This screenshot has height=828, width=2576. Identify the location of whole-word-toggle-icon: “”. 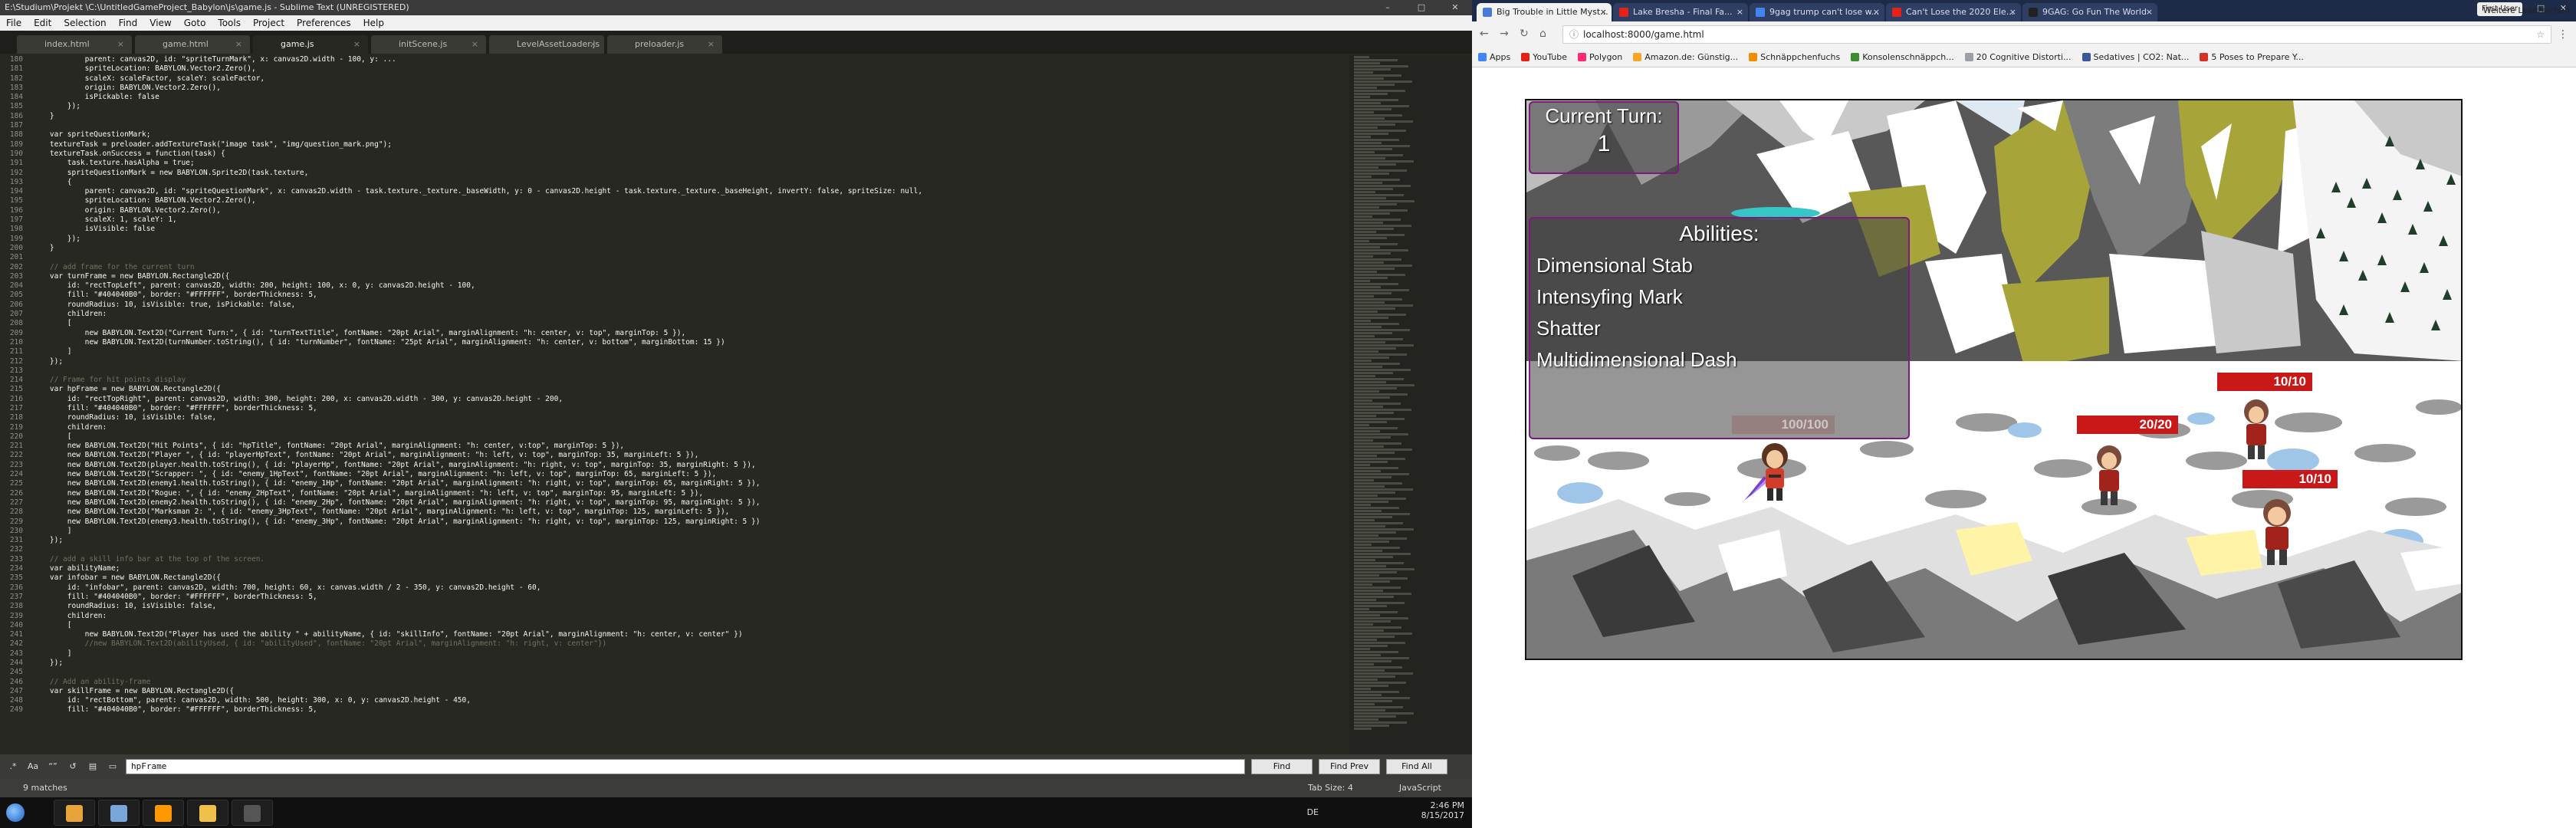
(53, 767).